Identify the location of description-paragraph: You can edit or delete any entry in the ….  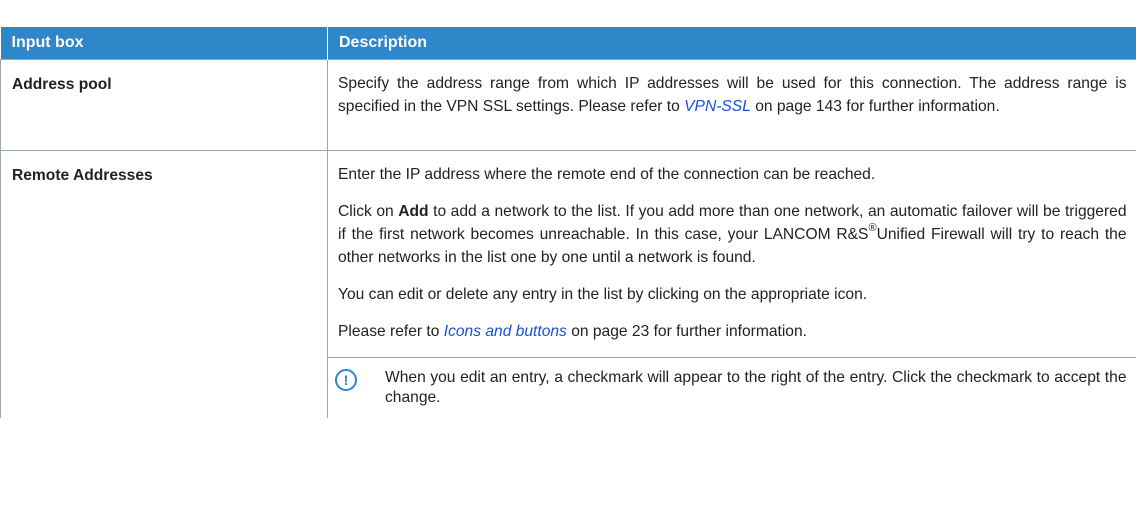
(603, 294).